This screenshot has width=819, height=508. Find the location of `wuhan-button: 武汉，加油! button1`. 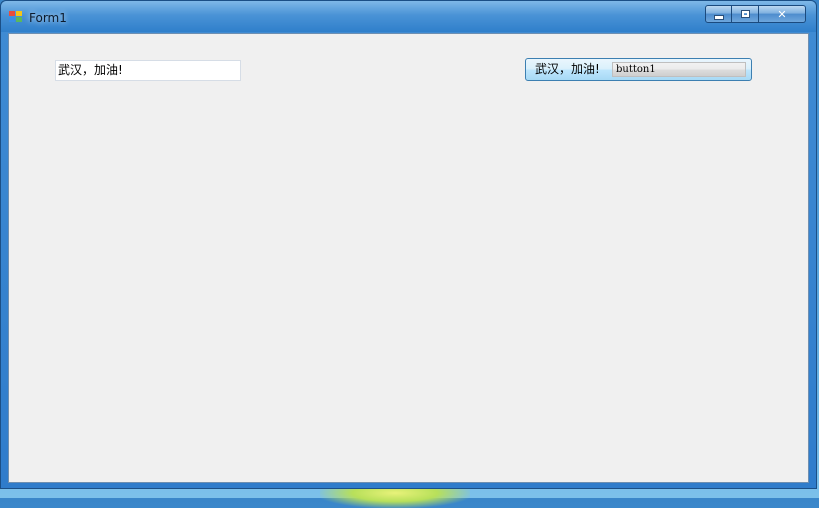

wuhan-button: 武汉，加油! button1 is located at coordinates (638, 69).